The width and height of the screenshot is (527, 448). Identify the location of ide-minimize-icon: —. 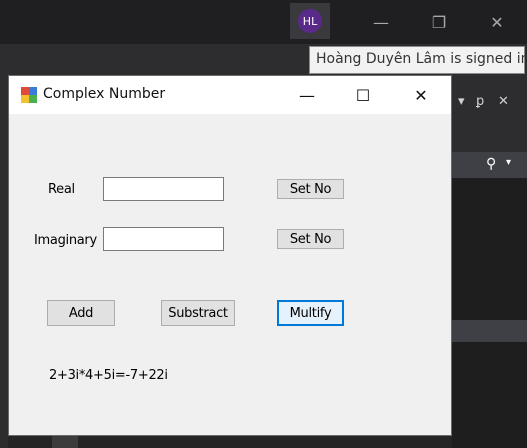
(381, 22).